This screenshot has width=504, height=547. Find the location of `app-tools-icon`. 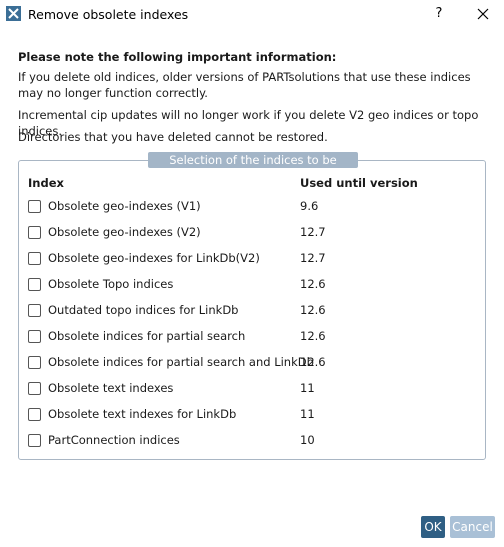

app-tools-icon is located at coordinates (13, 13).